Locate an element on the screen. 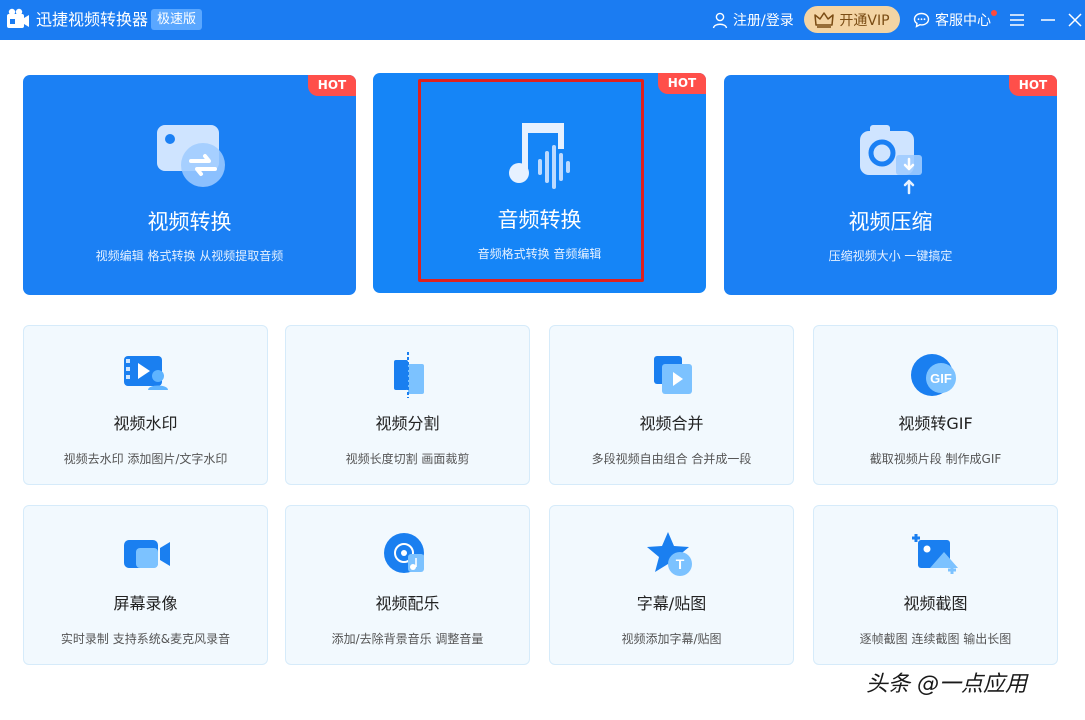 The height and width of the screenshot is (720, 1085). tool-video-merge: 视频合并 多段视频自由组合 合并成一段 is located at coordinates (671, 405).